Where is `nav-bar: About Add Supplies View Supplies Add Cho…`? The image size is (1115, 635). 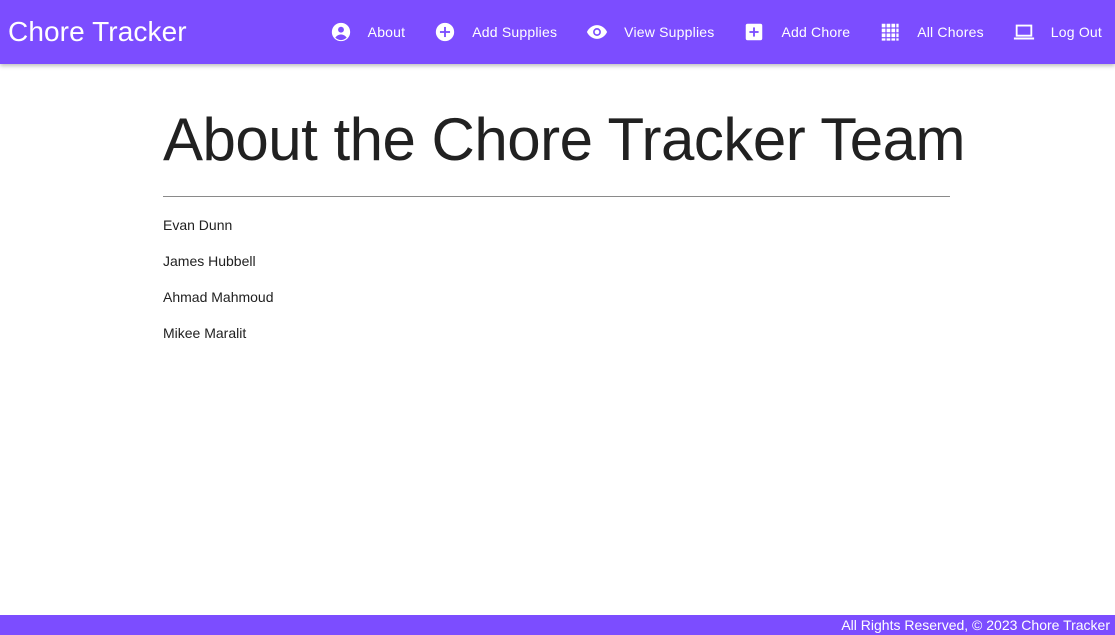
nav-bar: About Add Supplies View Supplies Add Cho… is located at coordinates (714, 32).